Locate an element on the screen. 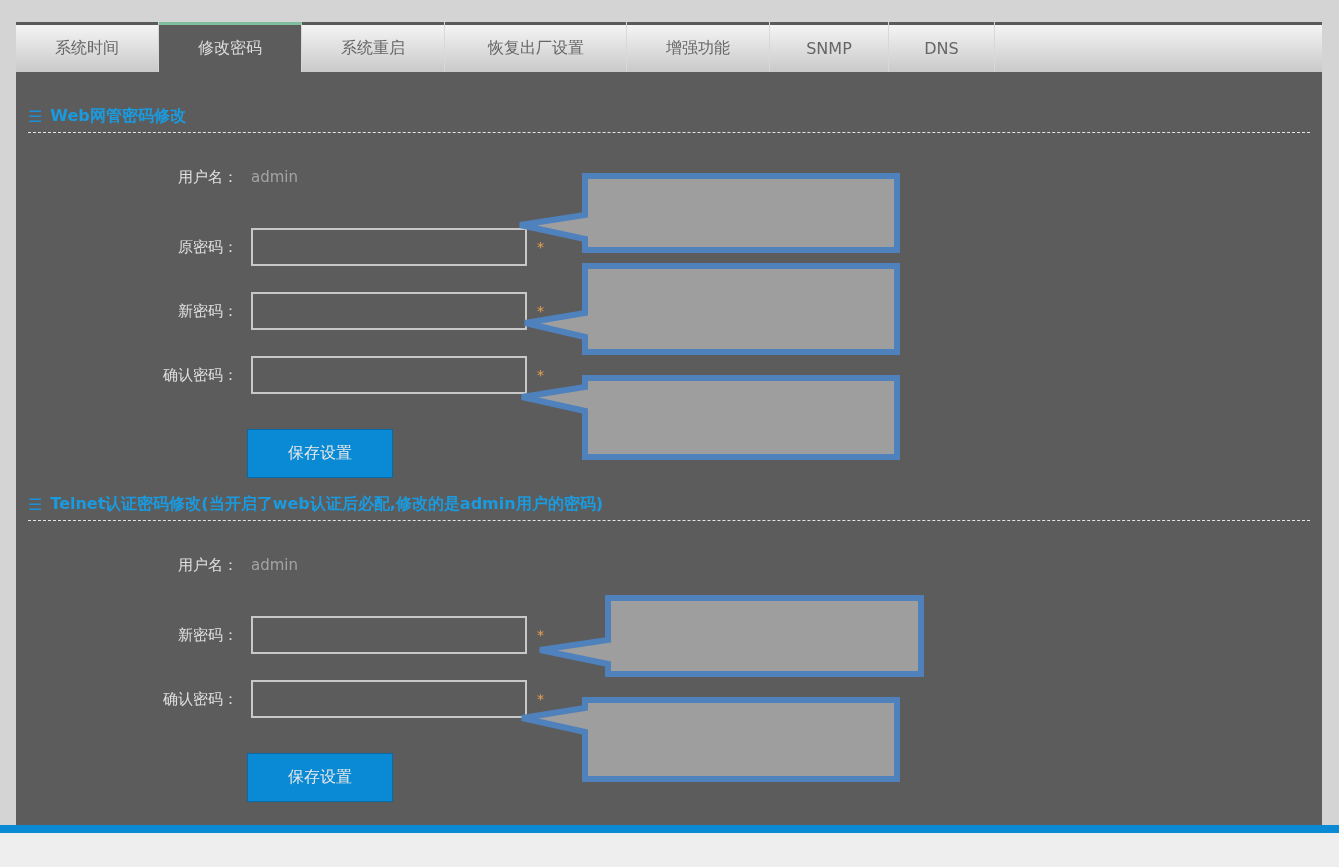 The image size is (1339, 867). section-title: Telnet认证密码修改(当开启了web认证后必配,修改的是admin用户的密码) is located at coordinates (326, 504).